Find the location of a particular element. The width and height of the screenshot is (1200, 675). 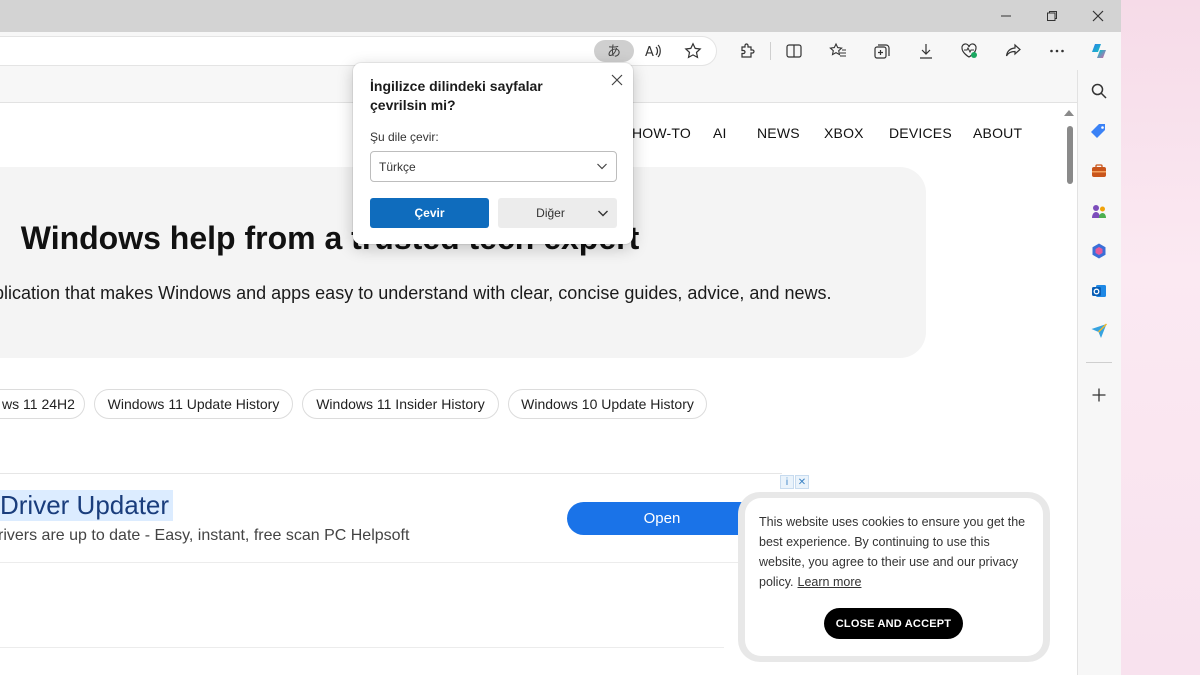

outlook-icon is located at coordinates (1099, 291).